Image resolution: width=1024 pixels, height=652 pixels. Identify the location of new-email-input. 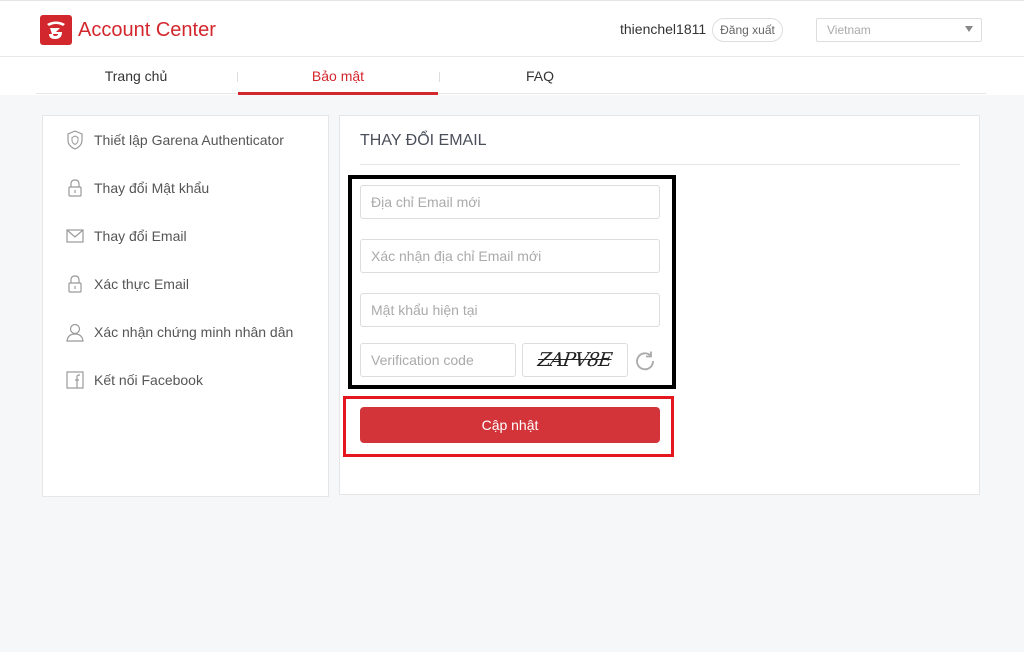
(510, 202).